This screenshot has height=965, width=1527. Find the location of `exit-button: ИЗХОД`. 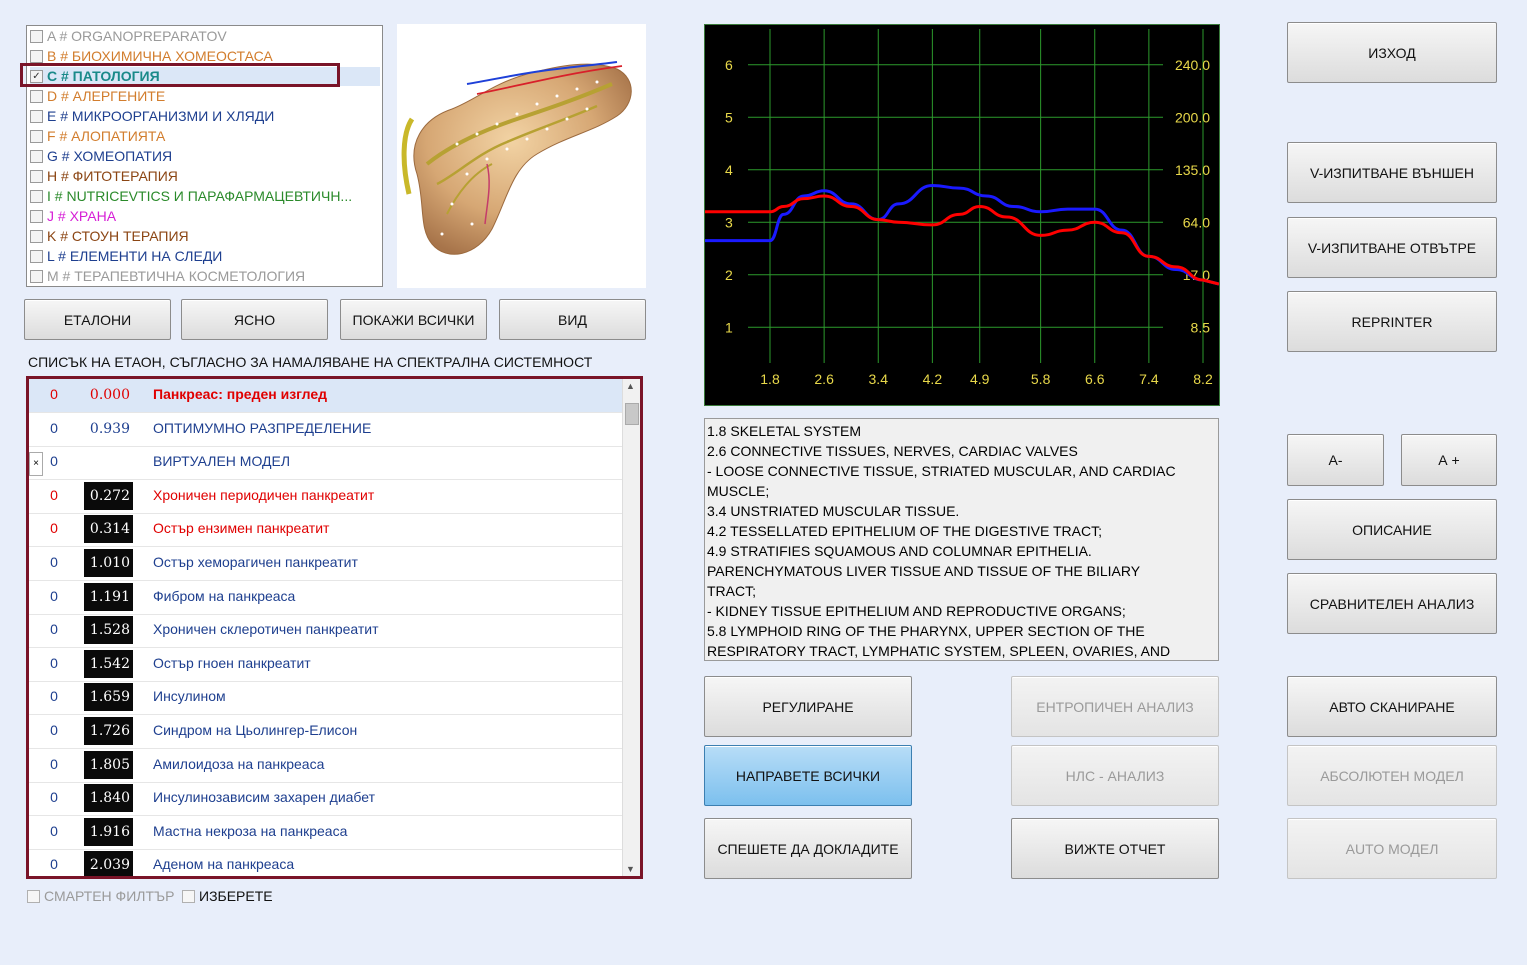

exit-button: ИЗХОД is located at coordinates (1392, 52).